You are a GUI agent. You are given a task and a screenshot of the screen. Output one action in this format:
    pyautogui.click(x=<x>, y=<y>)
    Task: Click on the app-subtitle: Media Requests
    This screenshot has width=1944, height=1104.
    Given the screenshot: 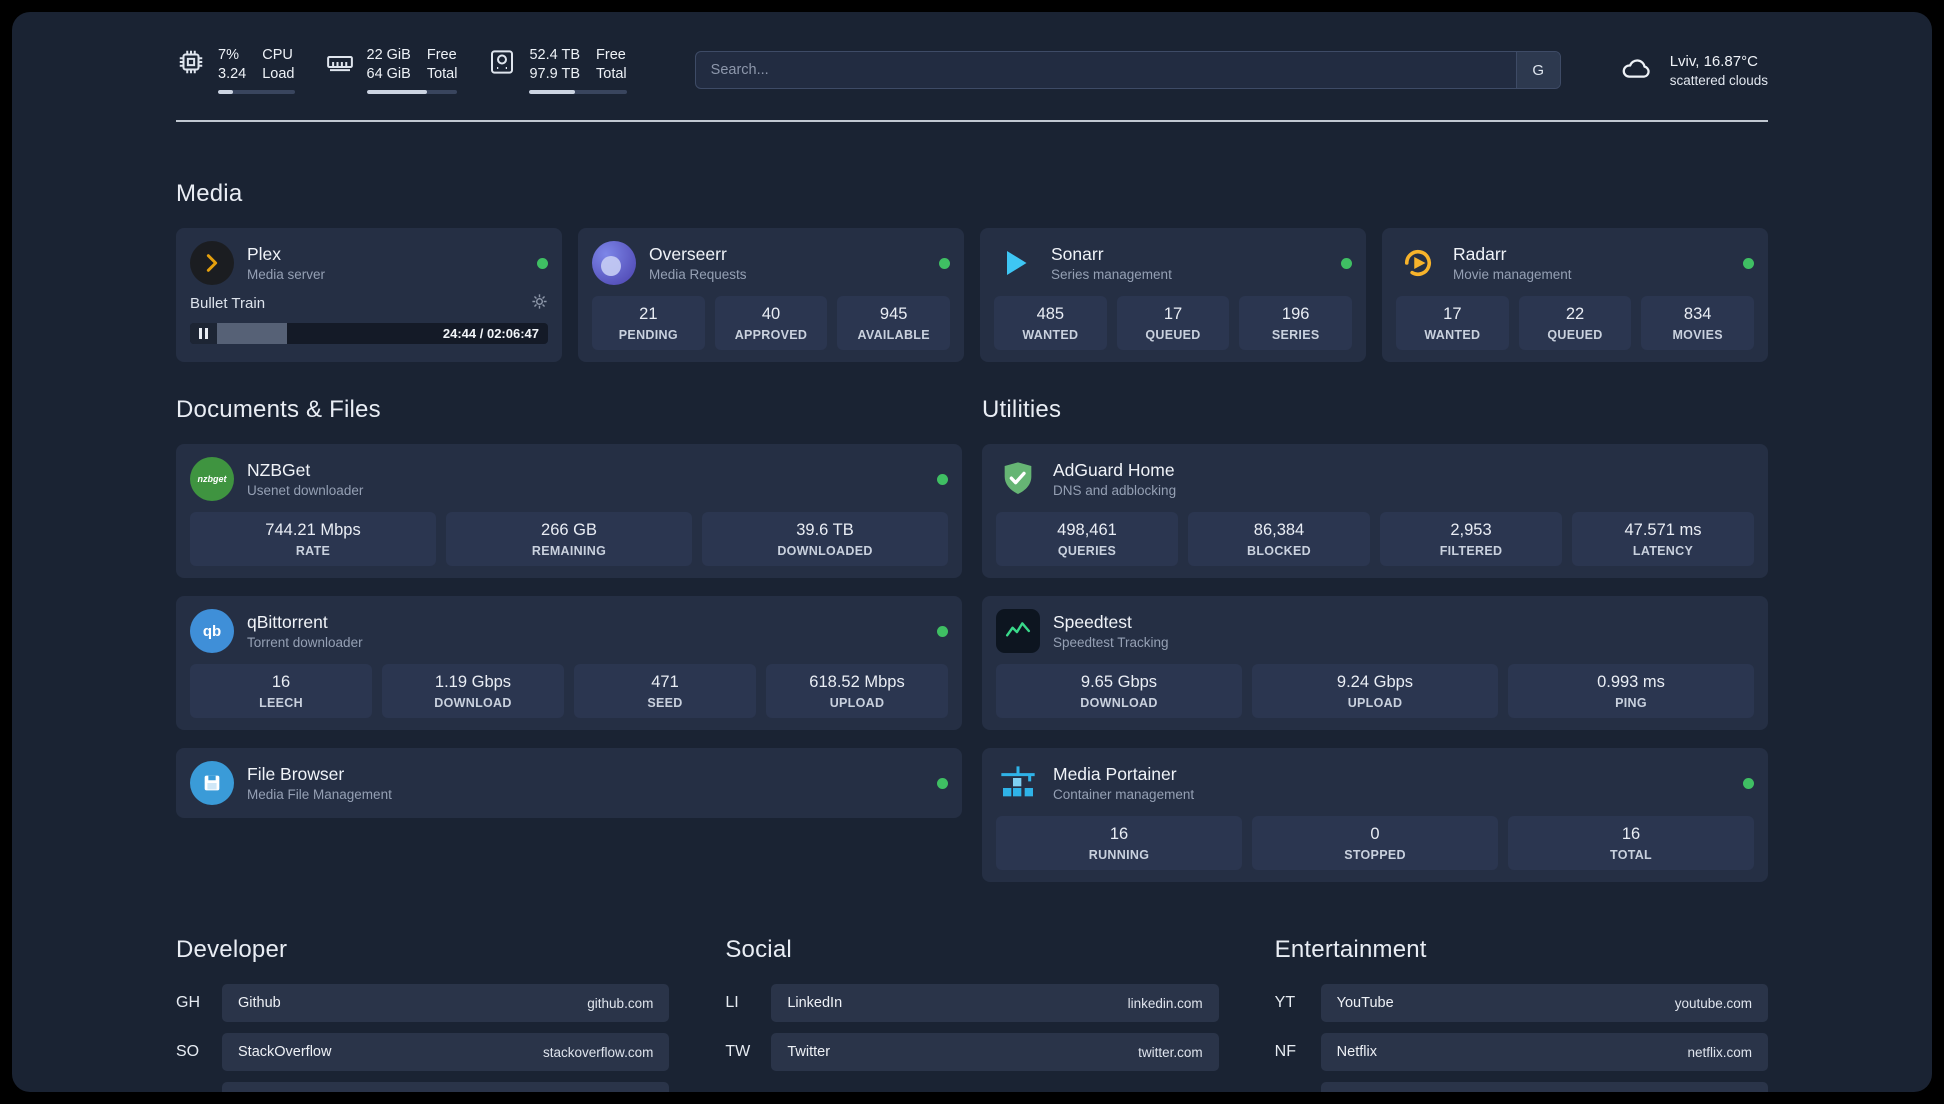 What is the action you would take?
    pyautogui.click(x=698, y=275)
    